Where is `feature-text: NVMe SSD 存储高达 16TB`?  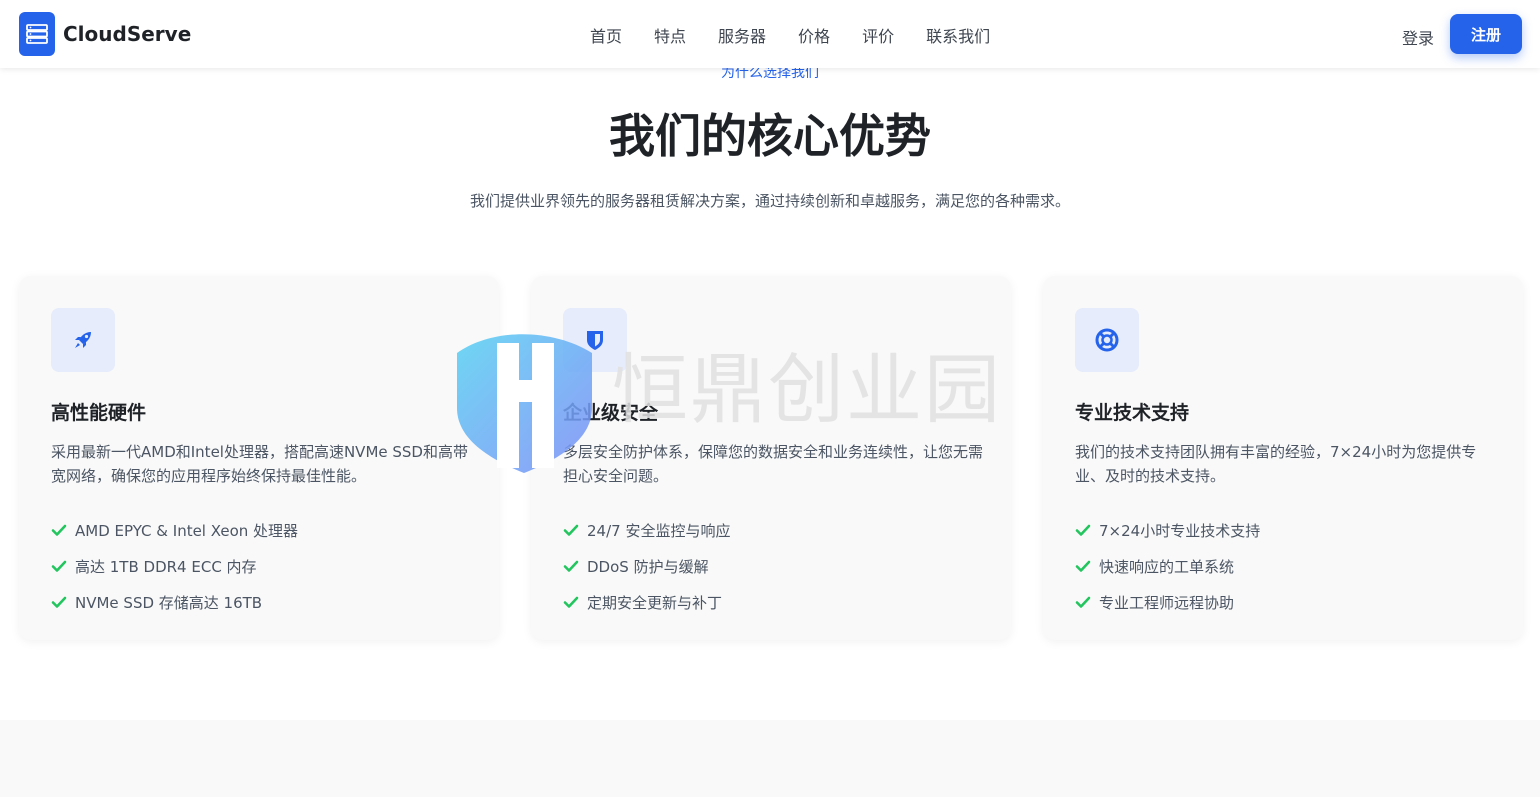
feature-text: NVMe SSD 存储高达 16TB is located at coordinates (169, 602).